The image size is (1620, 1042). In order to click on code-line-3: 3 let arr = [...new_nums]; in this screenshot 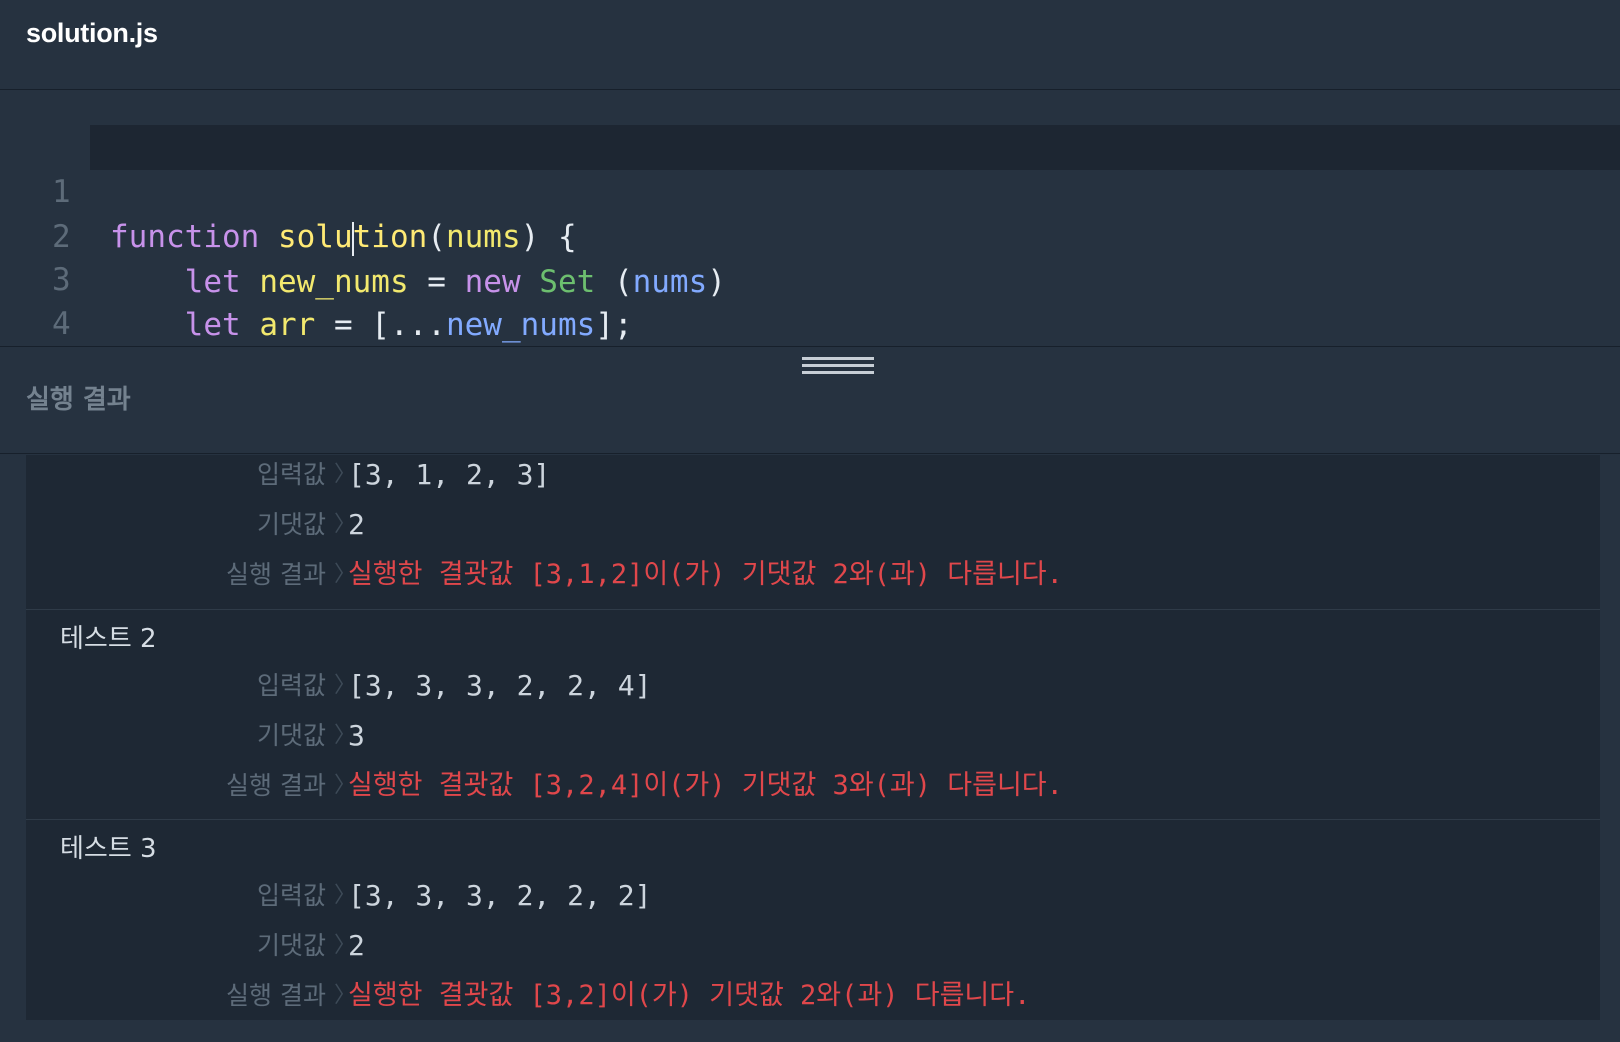, I will do `click(810, 278)`.